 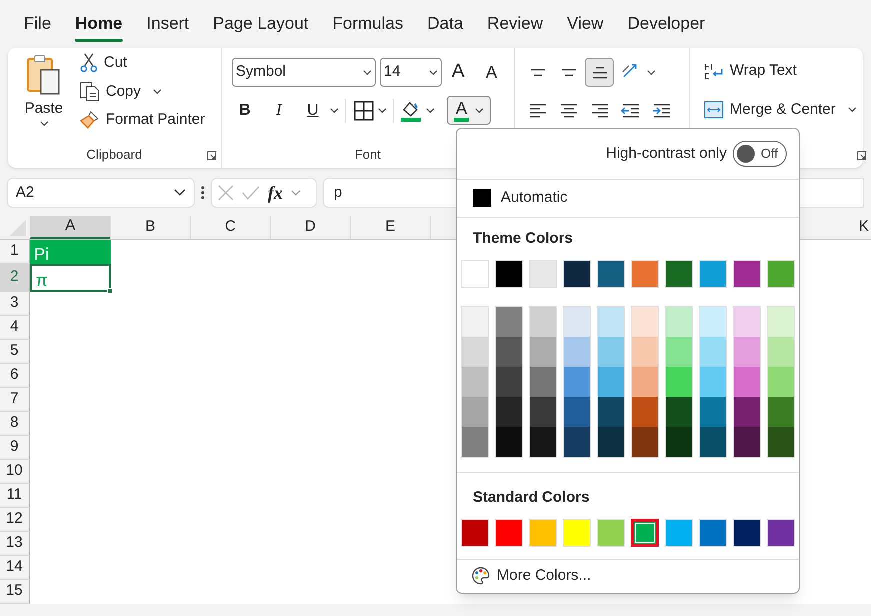 I want to click on fill-color-icon, so click(x=411, y=111).